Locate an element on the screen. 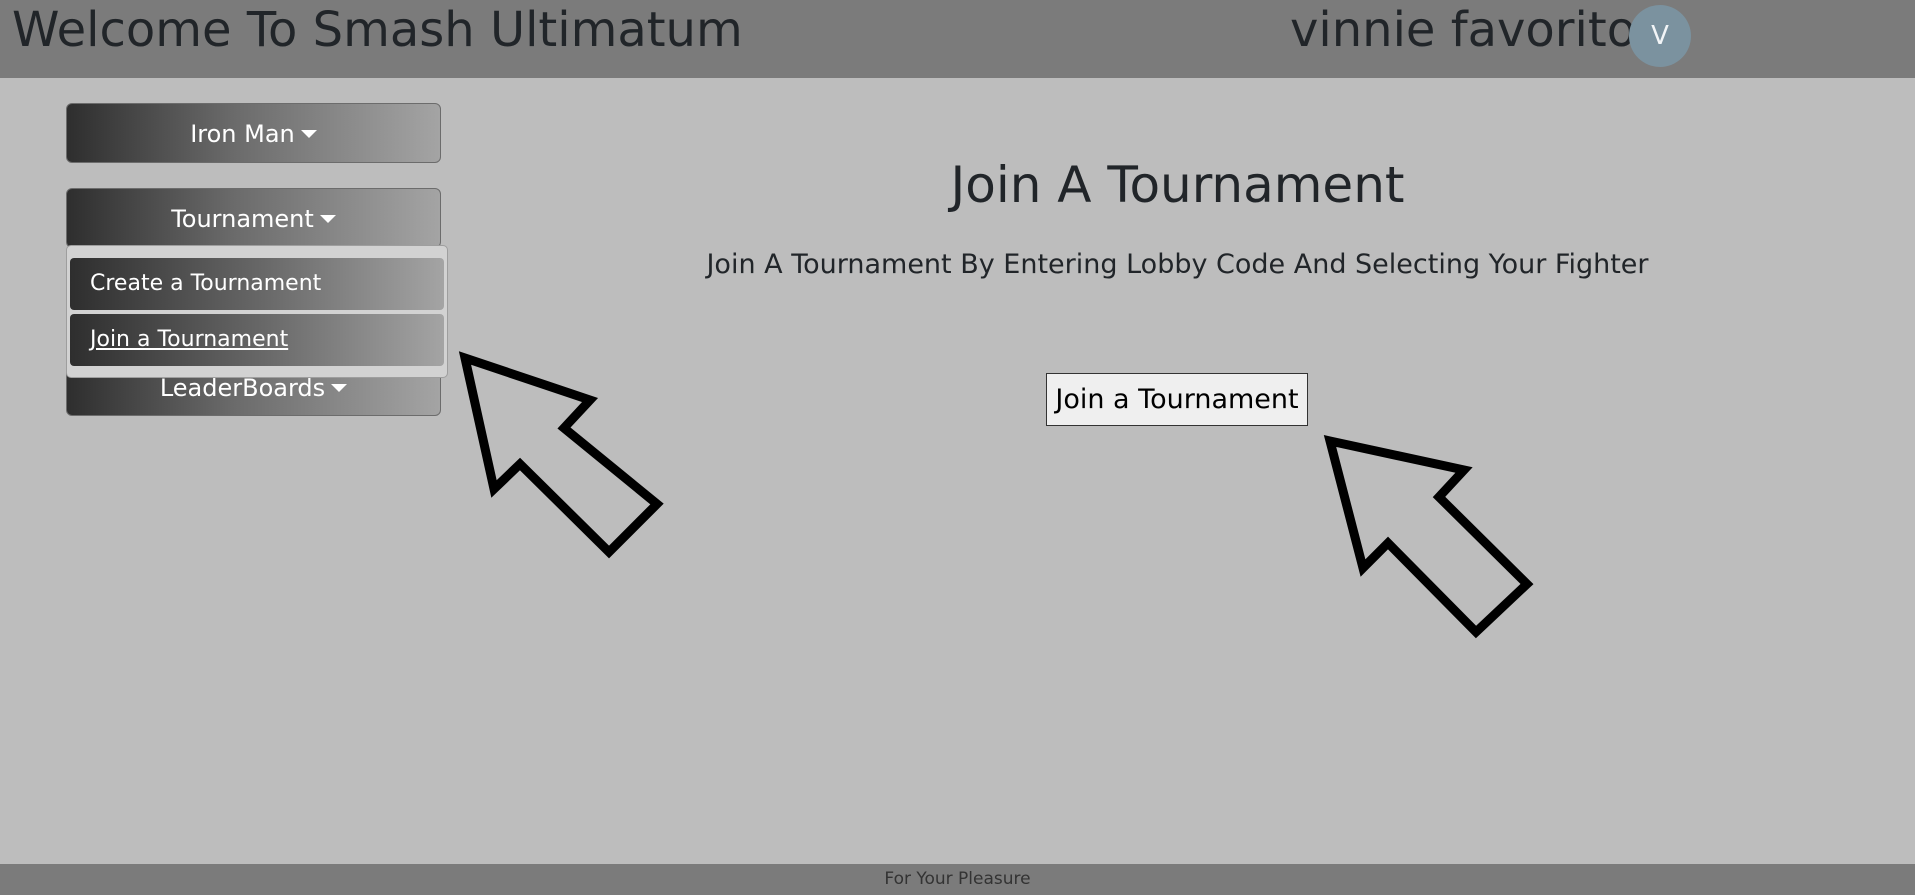  tournament-dropdown-button: Tournament is located at coordinates (253, 218).